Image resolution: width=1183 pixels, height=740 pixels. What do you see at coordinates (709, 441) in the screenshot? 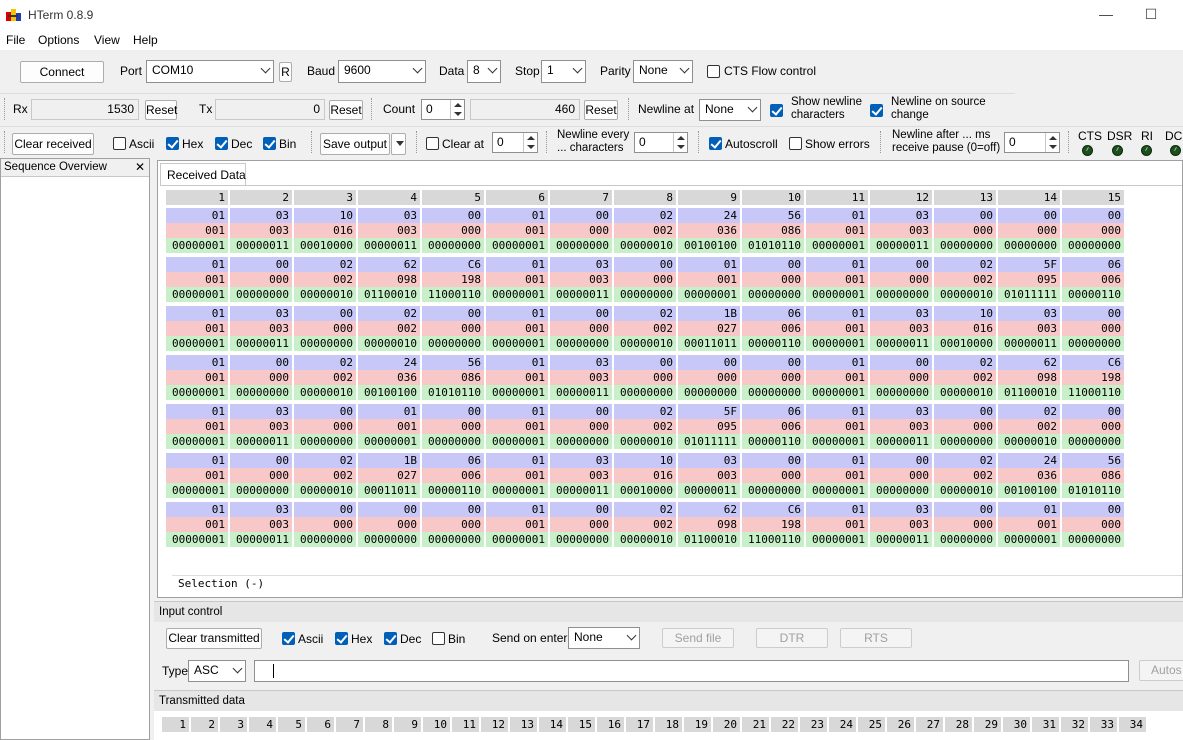
I see `bin-cell: 01011111` at bounding box center [709, 441].